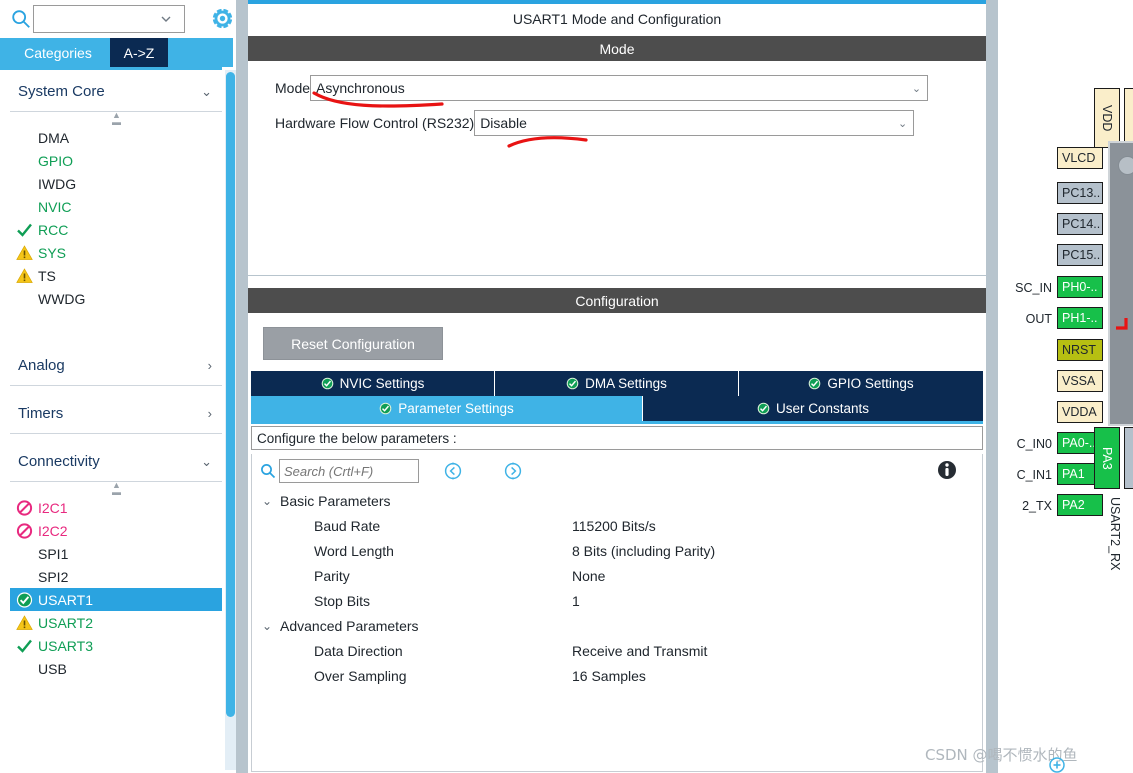  What do you see at coordinates (116, 206) in the screenshot?
I see `ip-item-nvic: NVIC` at bounding box center [116, 206].